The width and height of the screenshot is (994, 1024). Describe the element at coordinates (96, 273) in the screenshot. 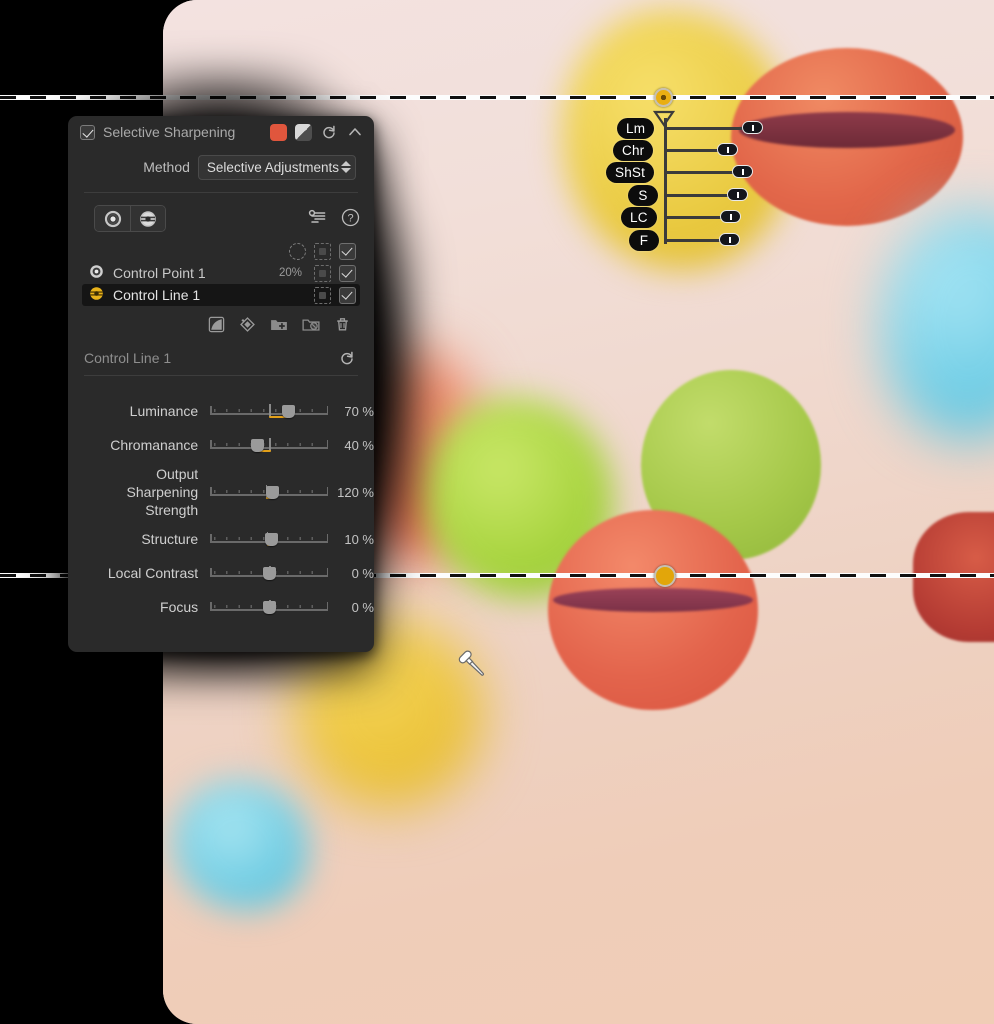

I see `control-point-icon` at that location.